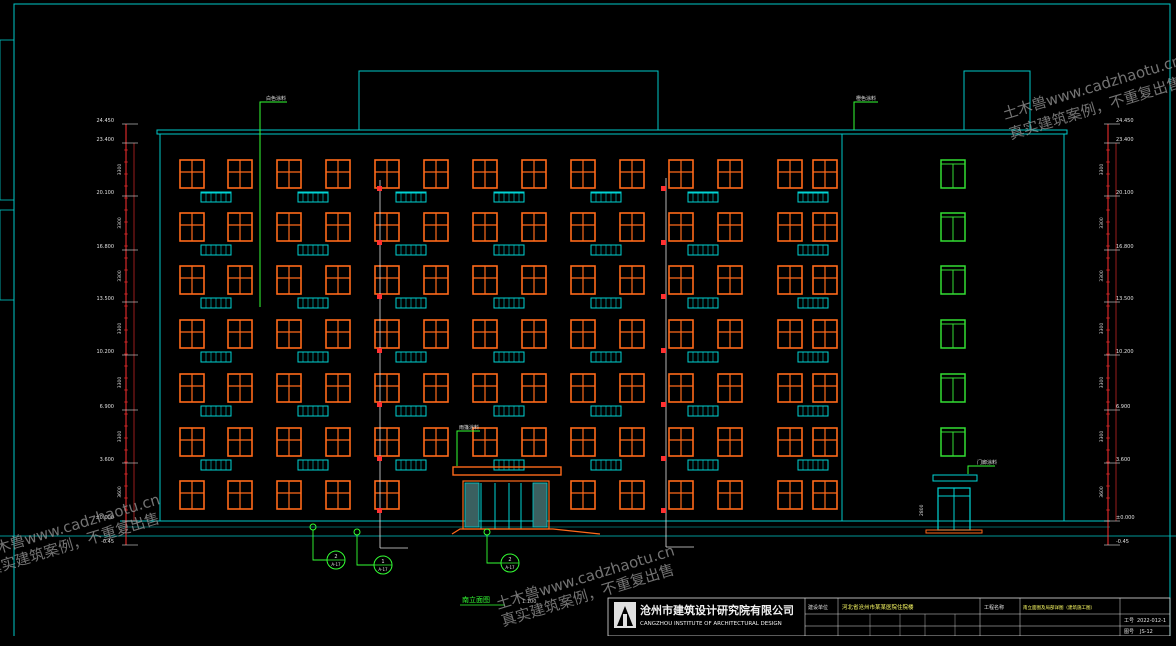  I want to click on level-label: 20.100, so click(1125, 193).